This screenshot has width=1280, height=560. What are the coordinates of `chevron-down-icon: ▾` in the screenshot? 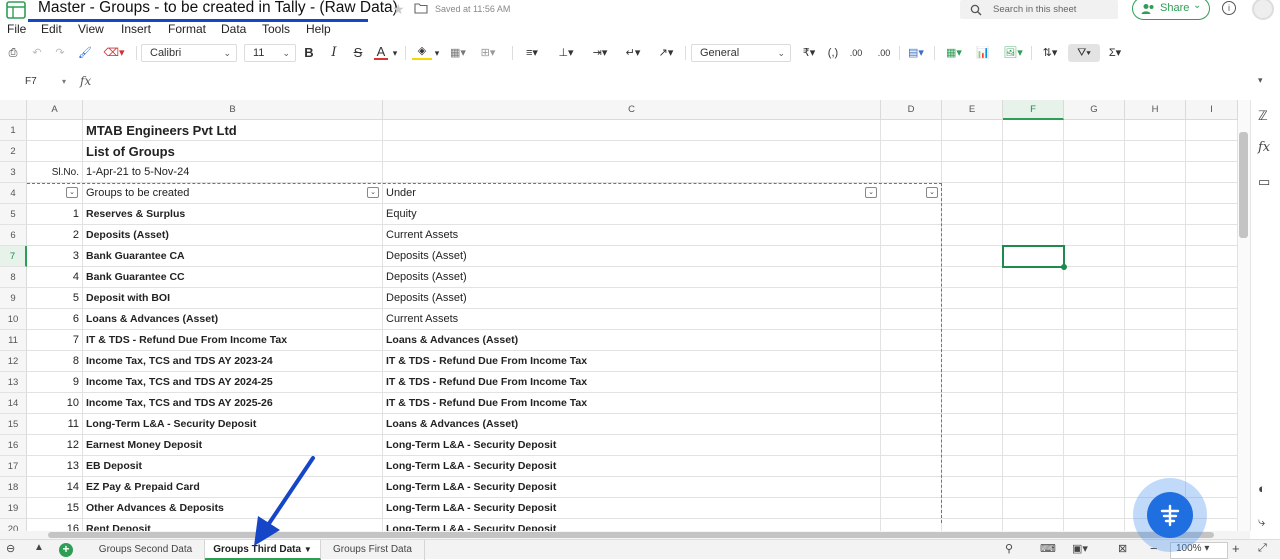 It's located at (437, 53).